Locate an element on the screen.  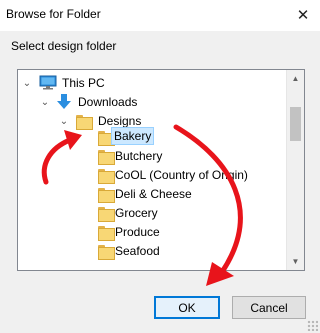
instruction-text: Select design folder is located at coordinates (64, 46).